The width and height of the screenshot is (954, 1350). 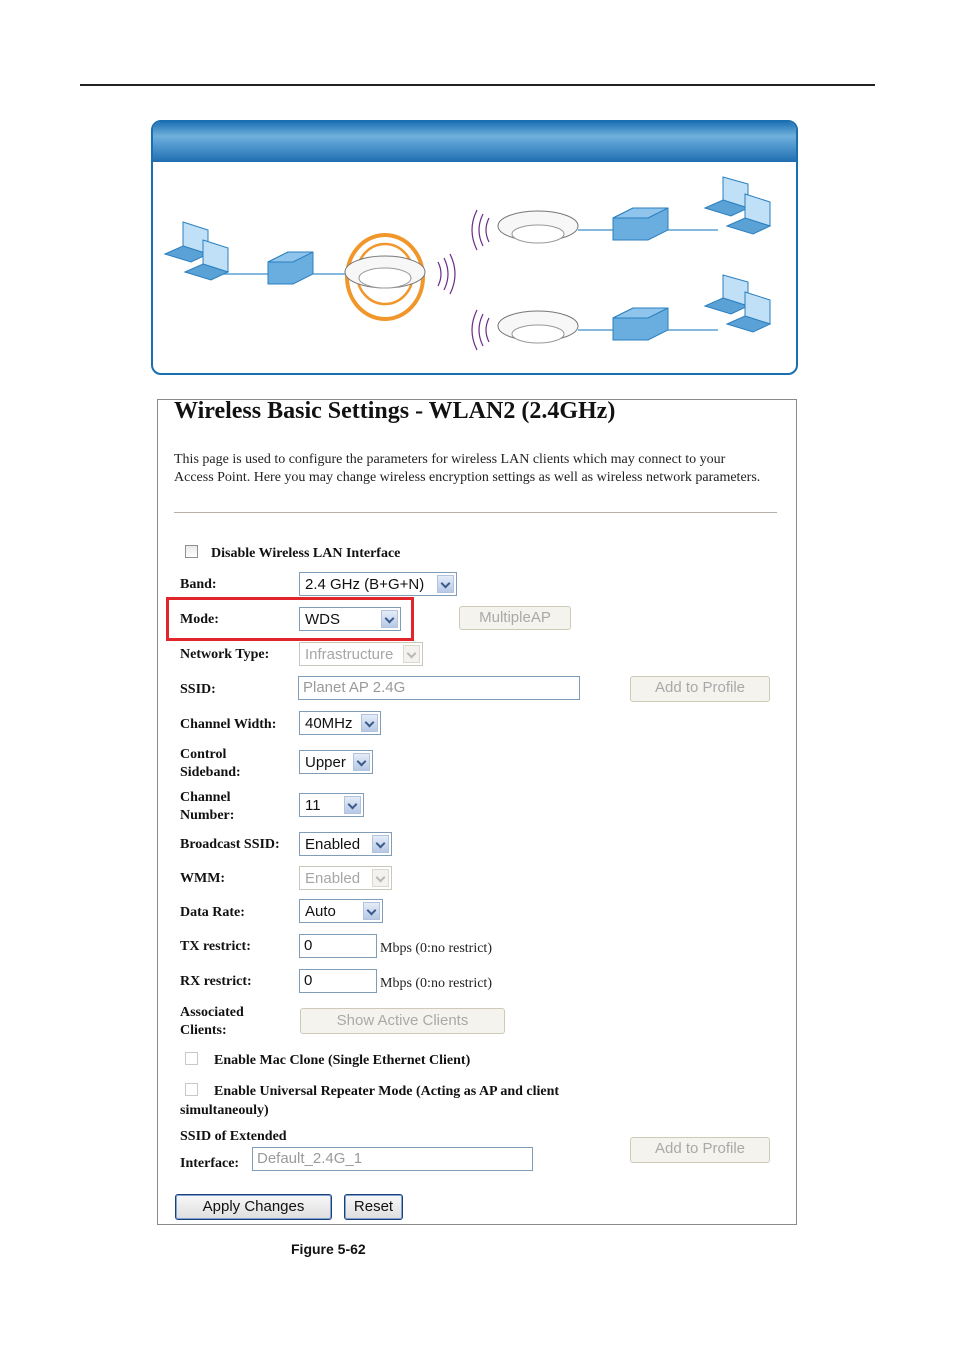 I want to click on band-label: Band:, so click(x=198, y=584).